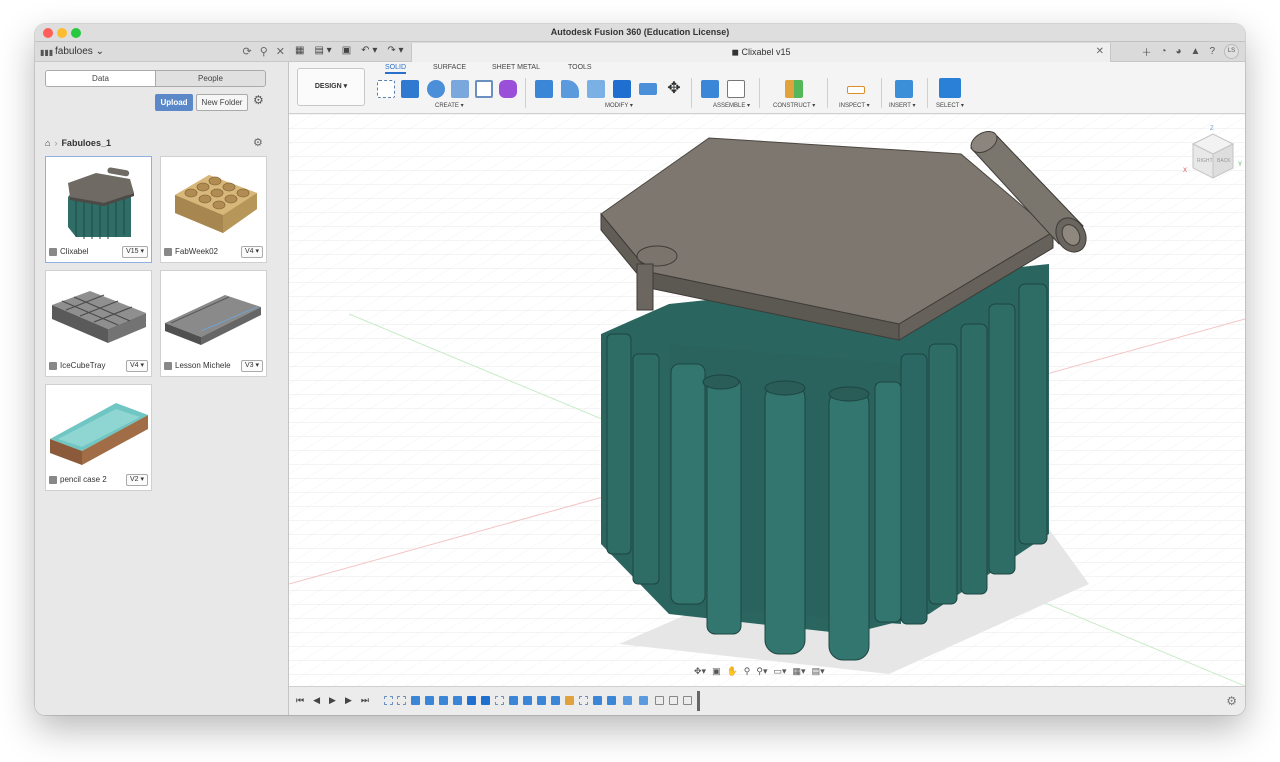 Image resolution: width=1280 pixels, height=762 pixels. I want to click on extrude-icon, so click(410, 89).